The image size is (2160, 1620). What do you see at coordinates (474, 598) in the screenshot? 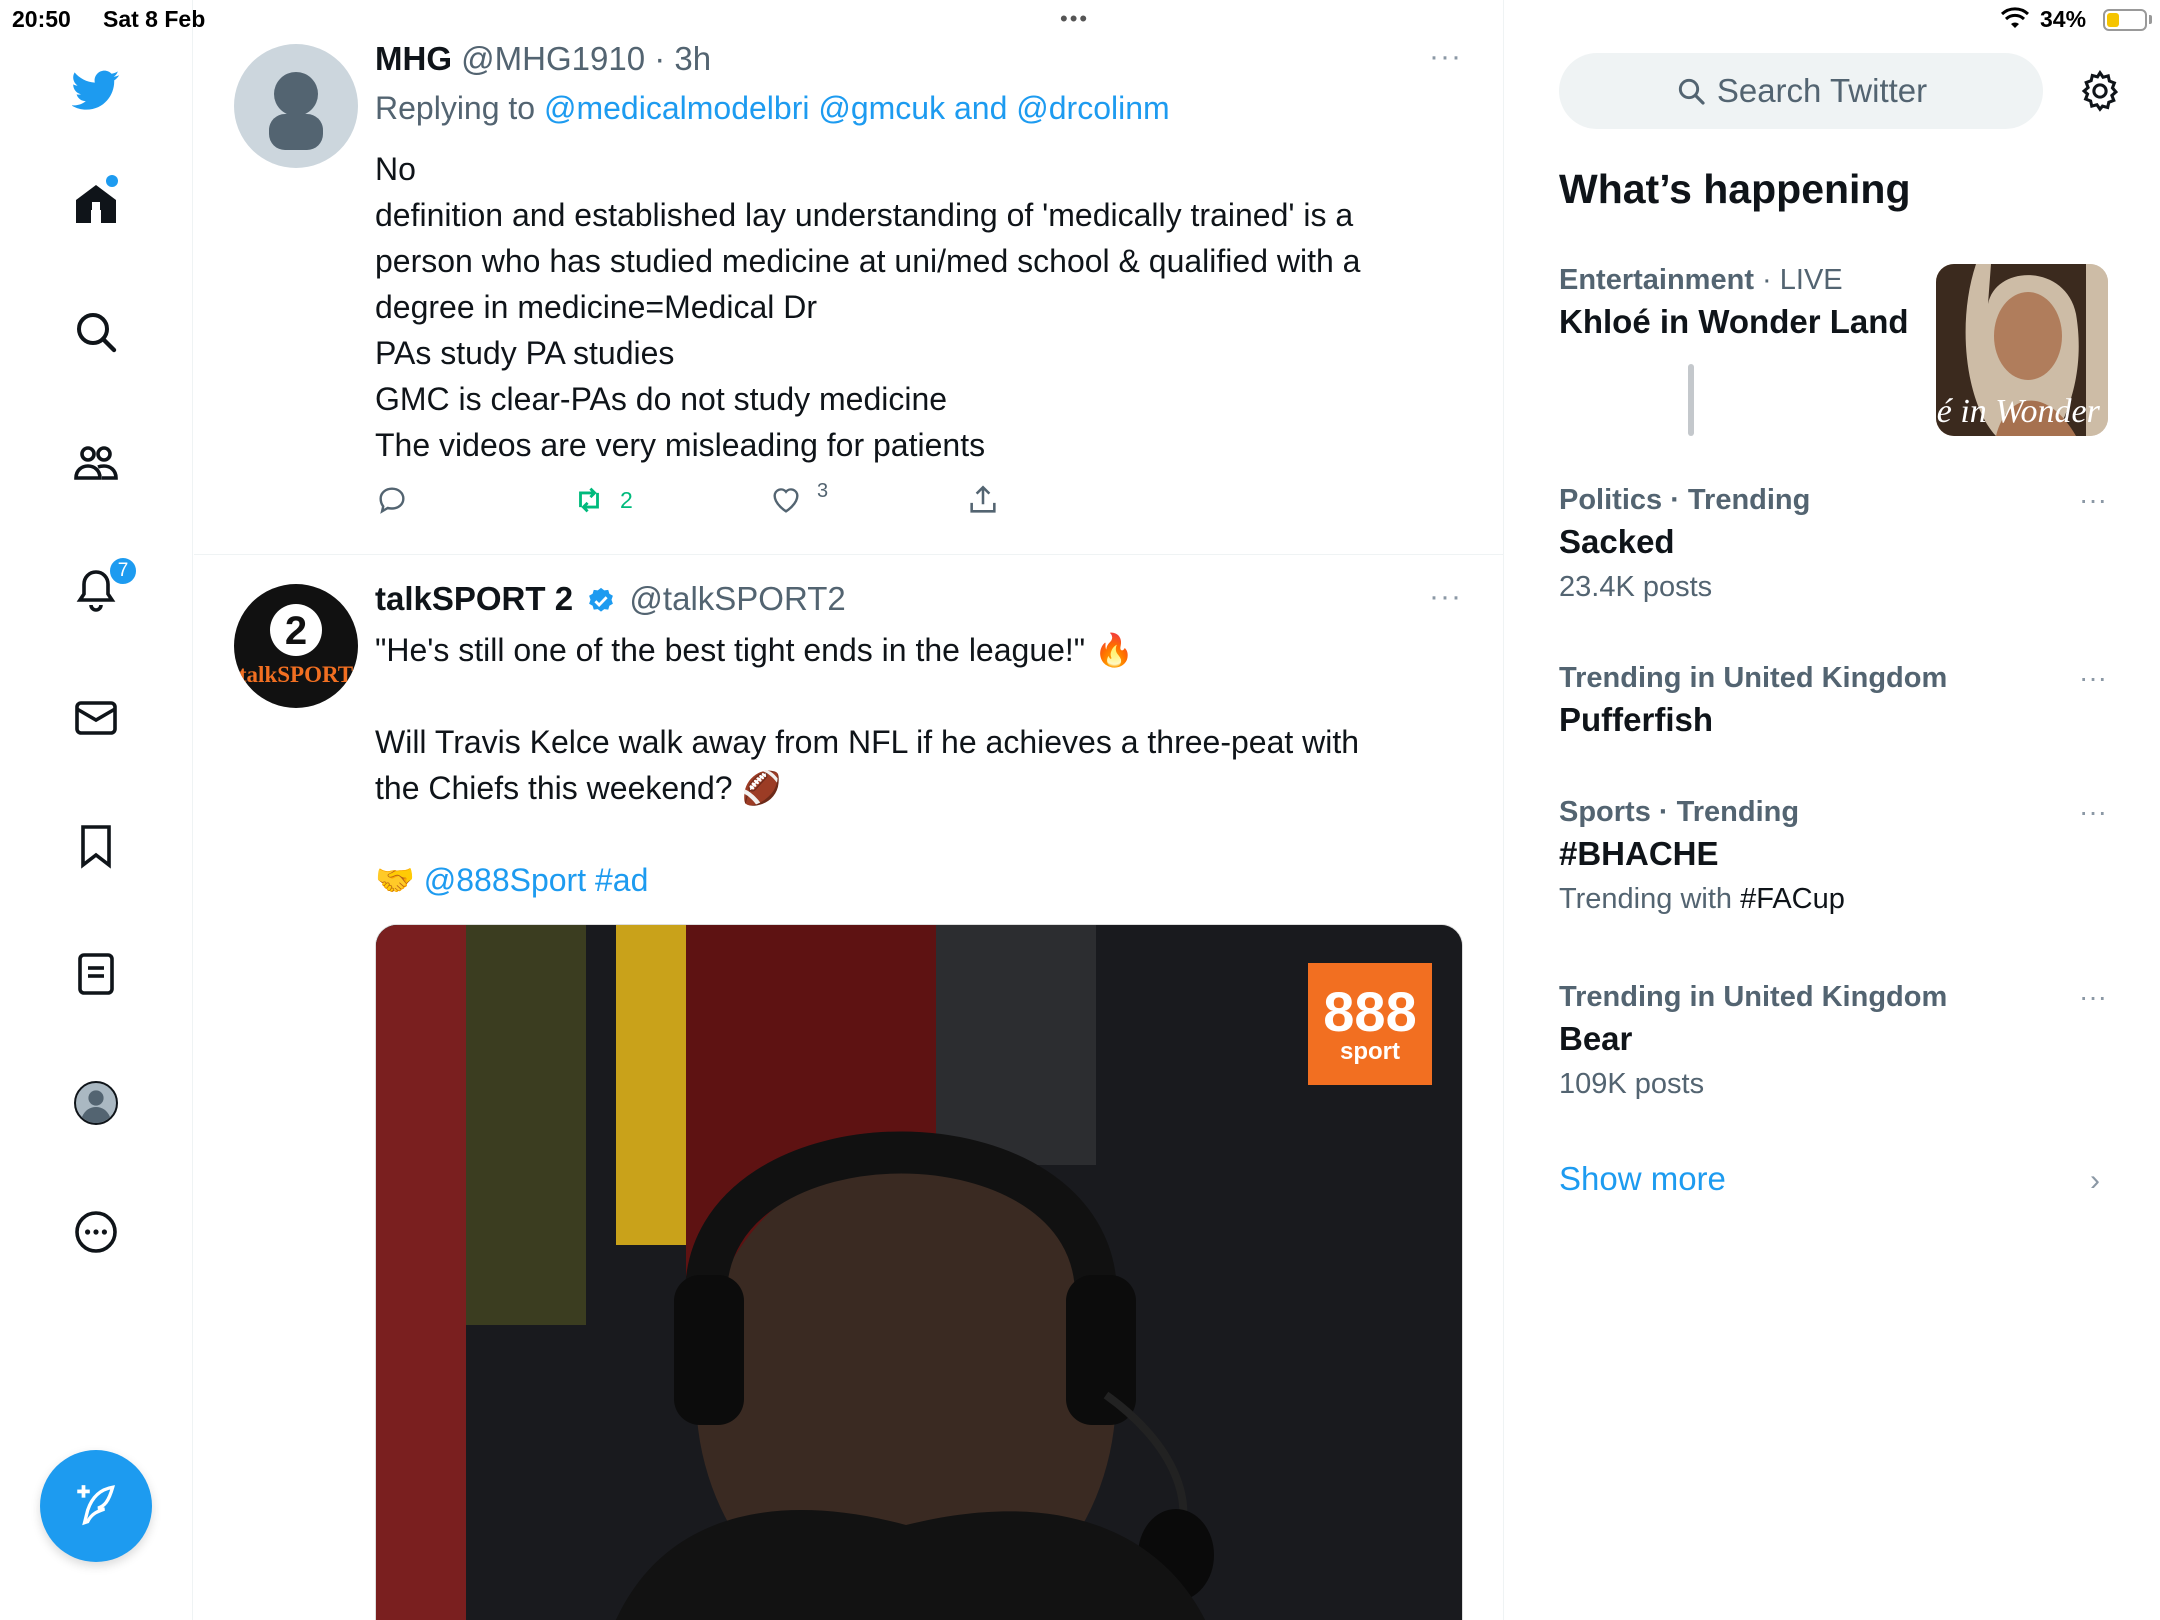
I see `tweet-author-name: talkSPORT 2` at bounding box center [474, 598].